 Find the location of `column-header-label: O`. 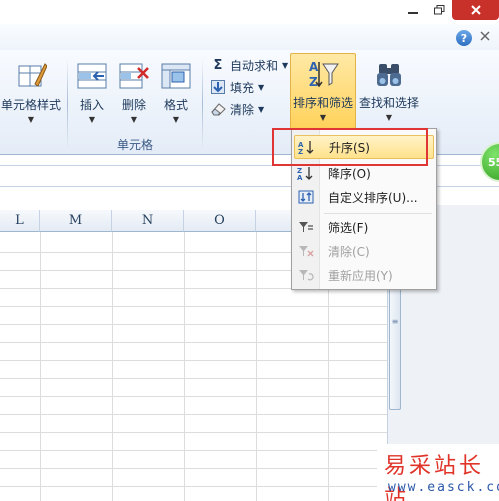

column-header-label: O is located at coordinates (219, 220).